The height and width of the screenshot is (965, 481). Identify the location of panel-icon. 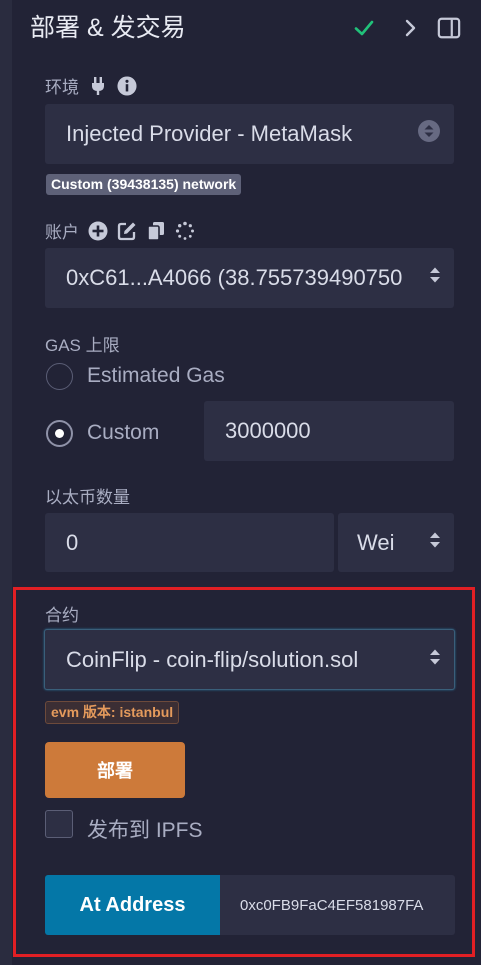
(449, 28).